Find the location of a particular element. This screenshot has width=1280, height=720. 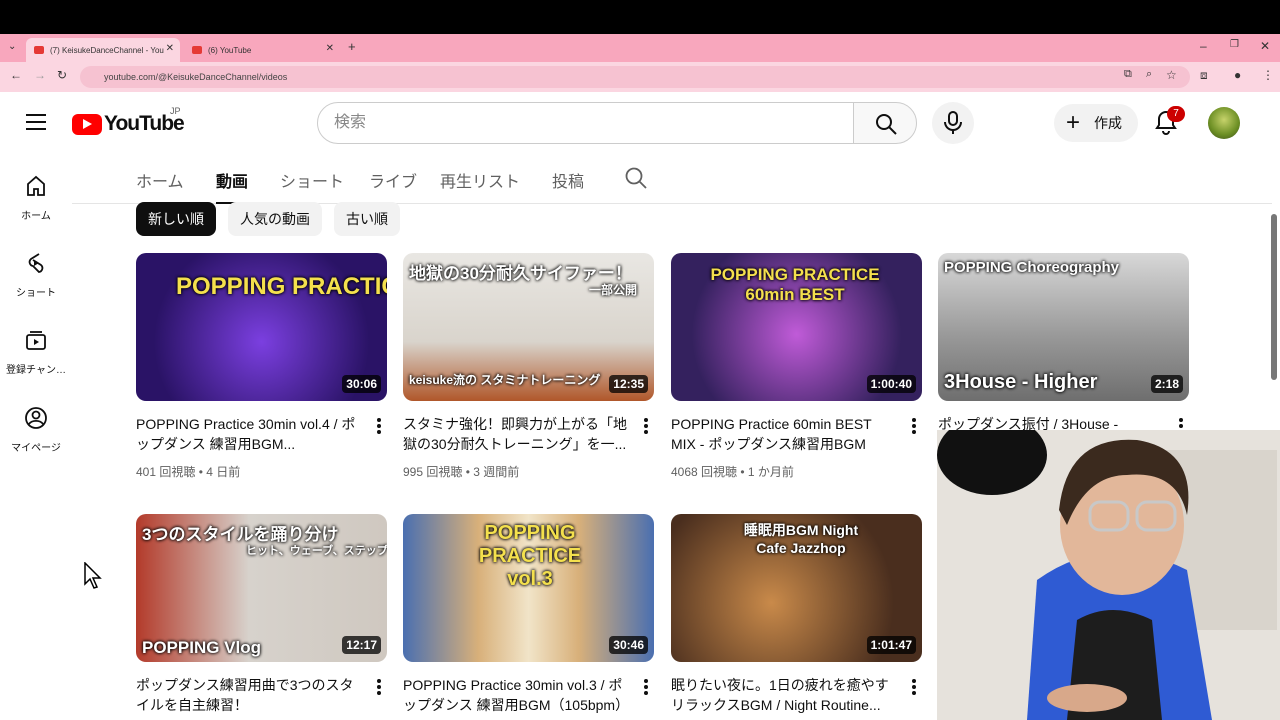

video-thumbnail: 睡眠用BGM Night Cafe Jazzhop 1:01:47 is located at coordinates (796, 588).